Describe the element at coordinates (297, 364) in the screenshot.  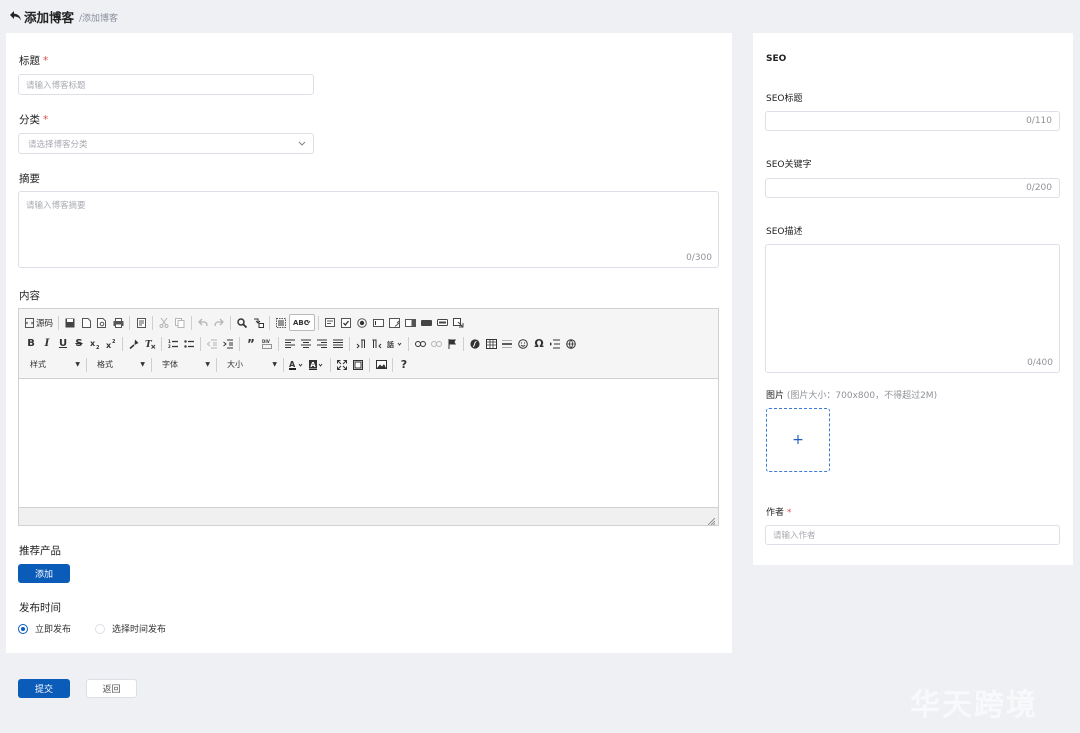
I see `text-color-icon: A` at that location.